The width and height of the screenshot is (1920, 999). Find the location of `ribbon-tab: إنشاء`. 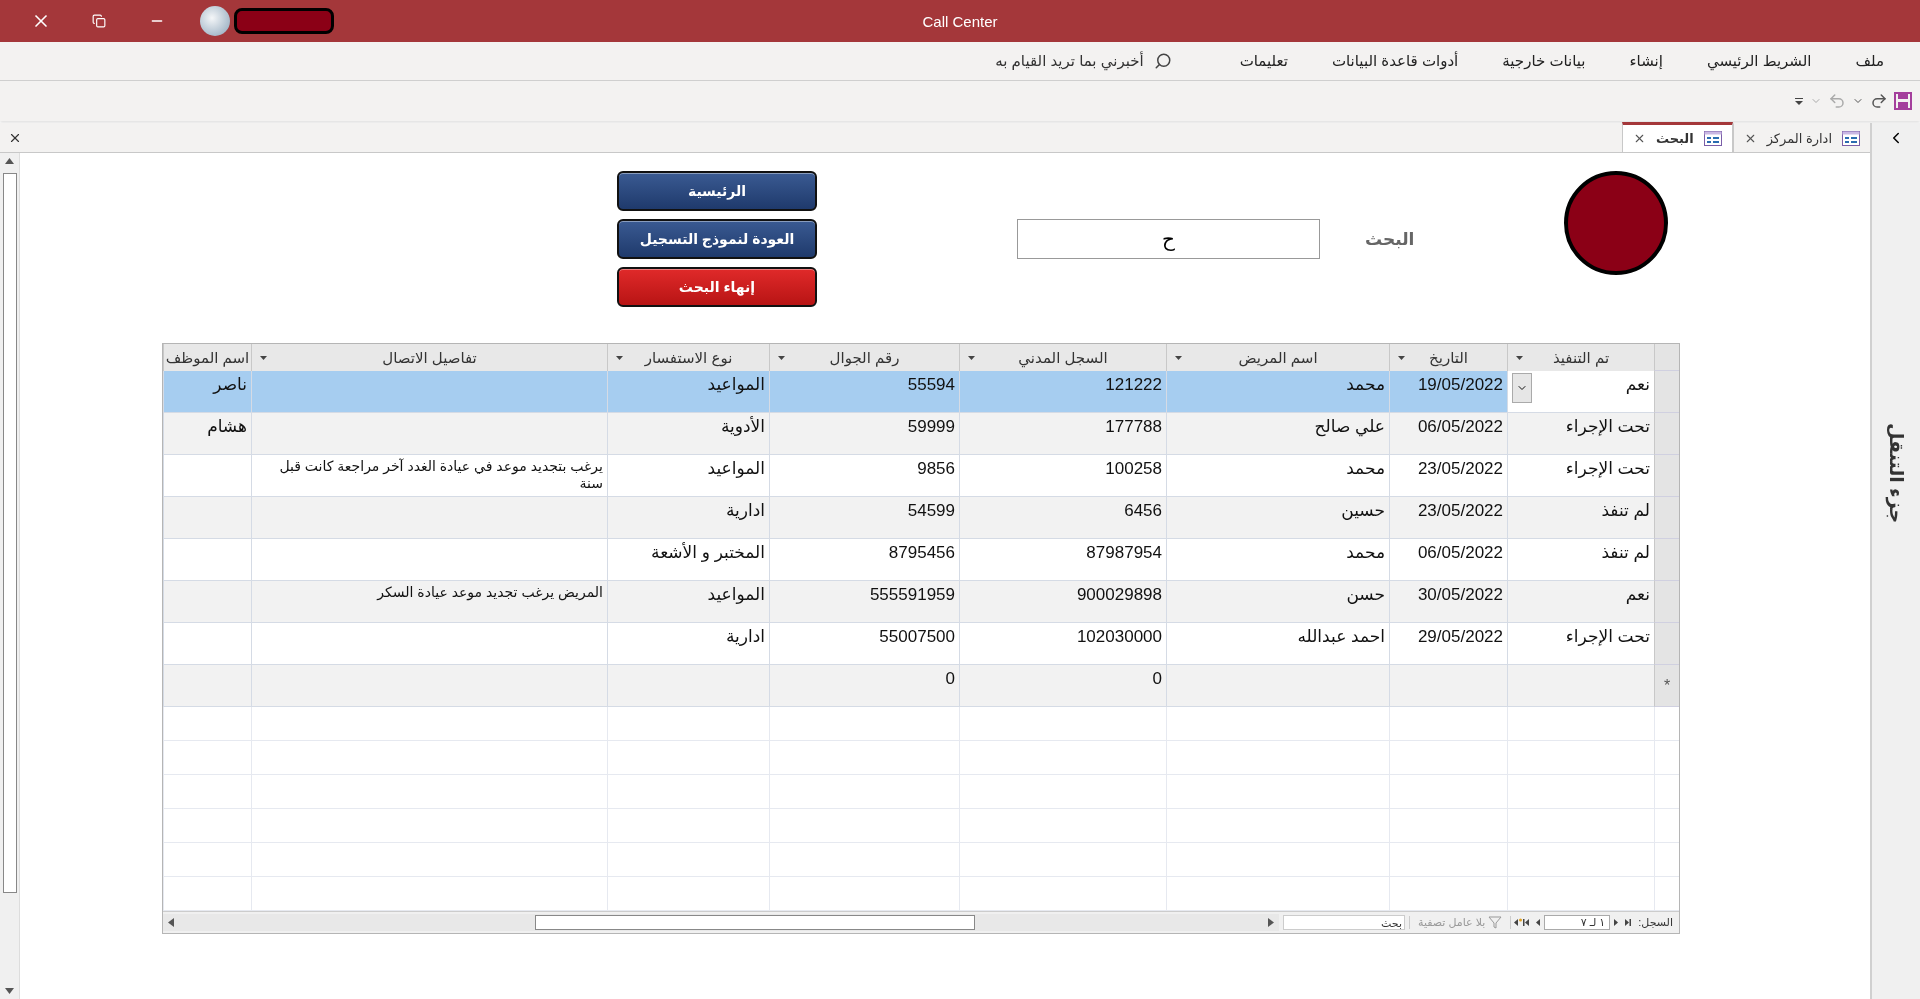

ribbon-tab: إنشاء is located at coordinates (1646, 61).